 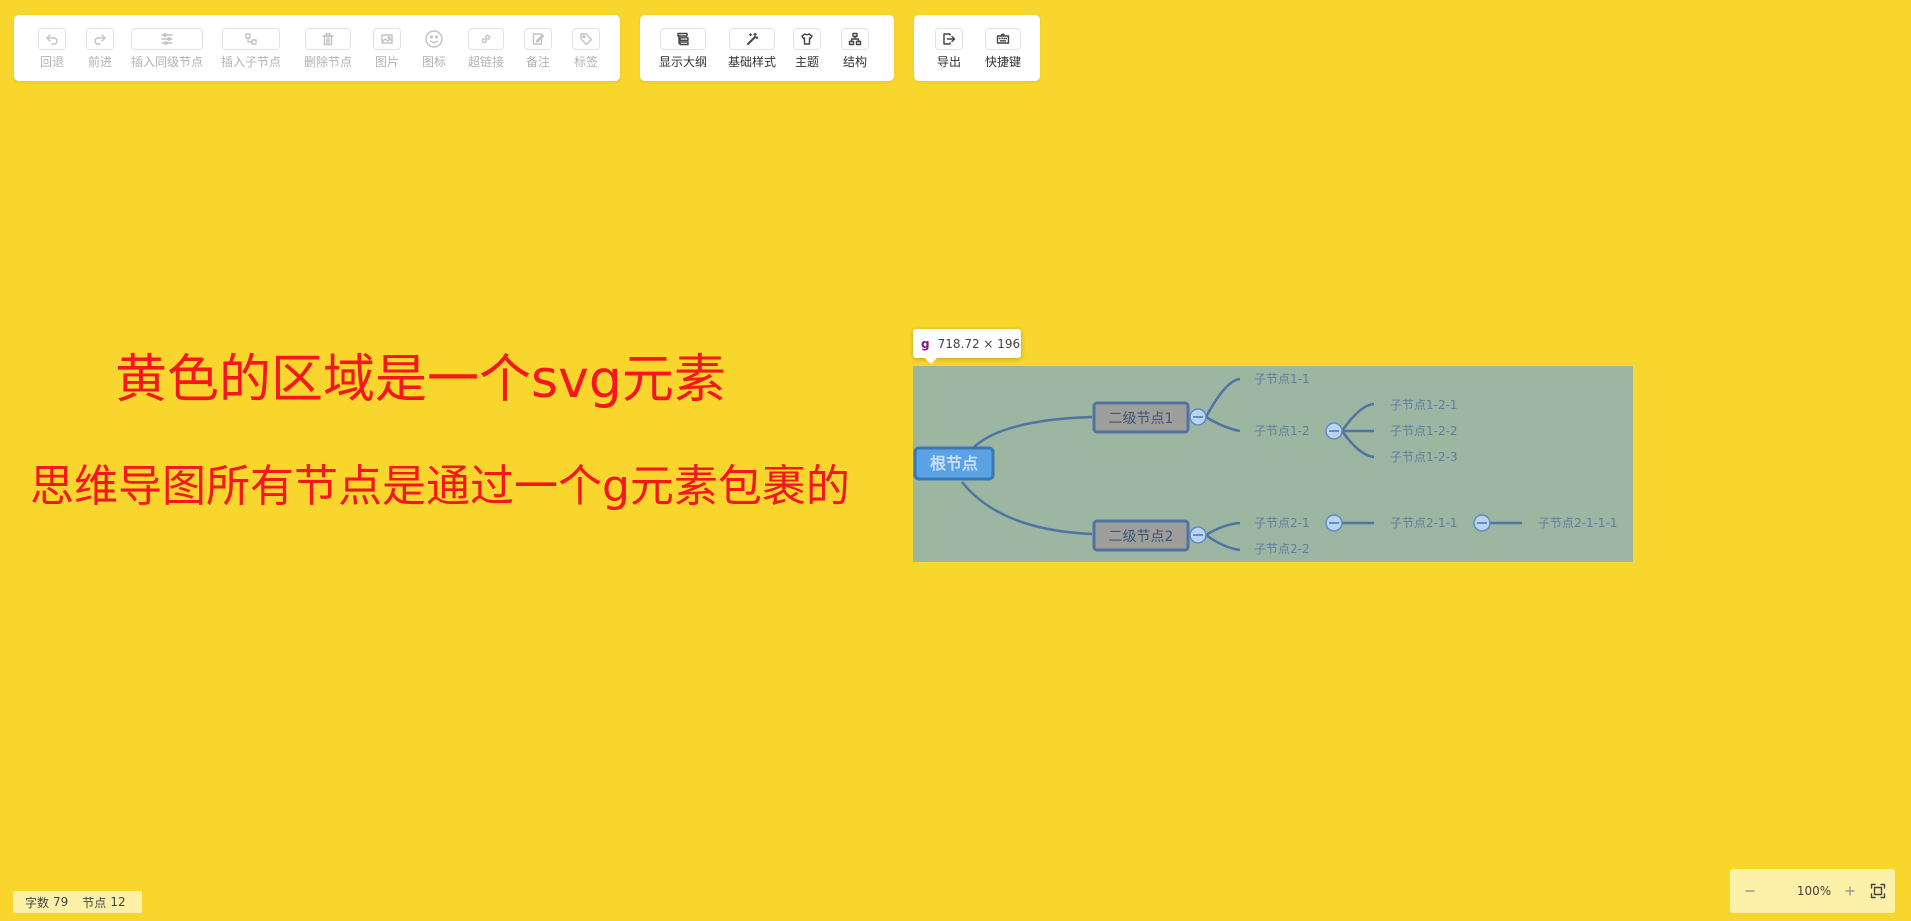 I want to click on zoom-level: 100%, so click(x=1814, y=891).